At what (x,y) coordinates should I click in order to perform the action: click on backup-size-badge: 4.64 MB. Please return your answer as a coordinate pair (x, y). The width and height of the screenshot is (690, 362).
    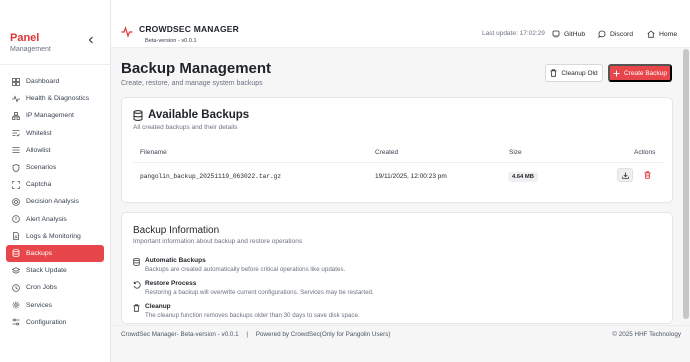
    Looking at the image, I should click on (523, 177).